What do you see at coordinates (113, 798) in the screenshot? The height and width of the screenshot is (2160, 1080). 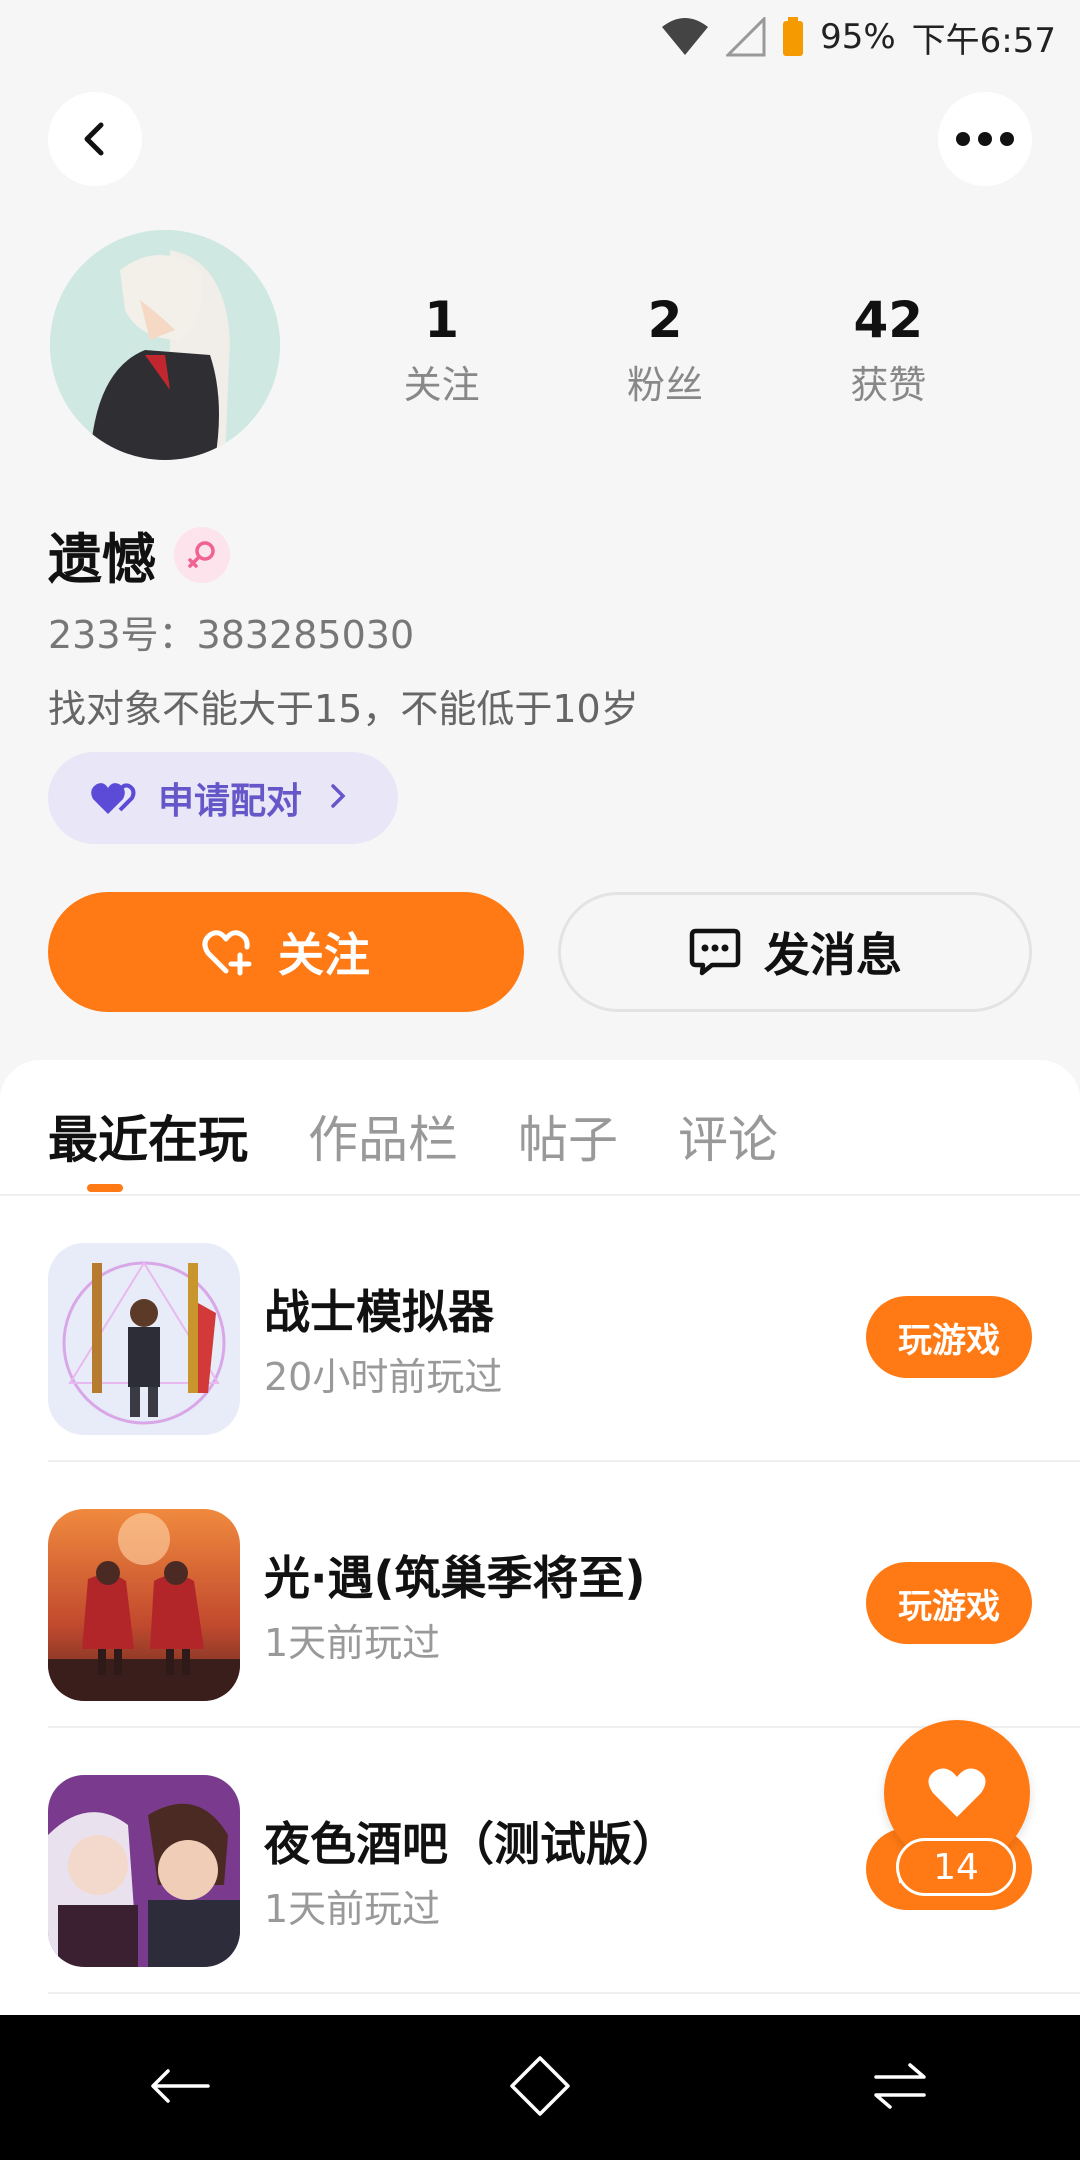 I see `heart-pair-icon` at bounding box center [113, 798].